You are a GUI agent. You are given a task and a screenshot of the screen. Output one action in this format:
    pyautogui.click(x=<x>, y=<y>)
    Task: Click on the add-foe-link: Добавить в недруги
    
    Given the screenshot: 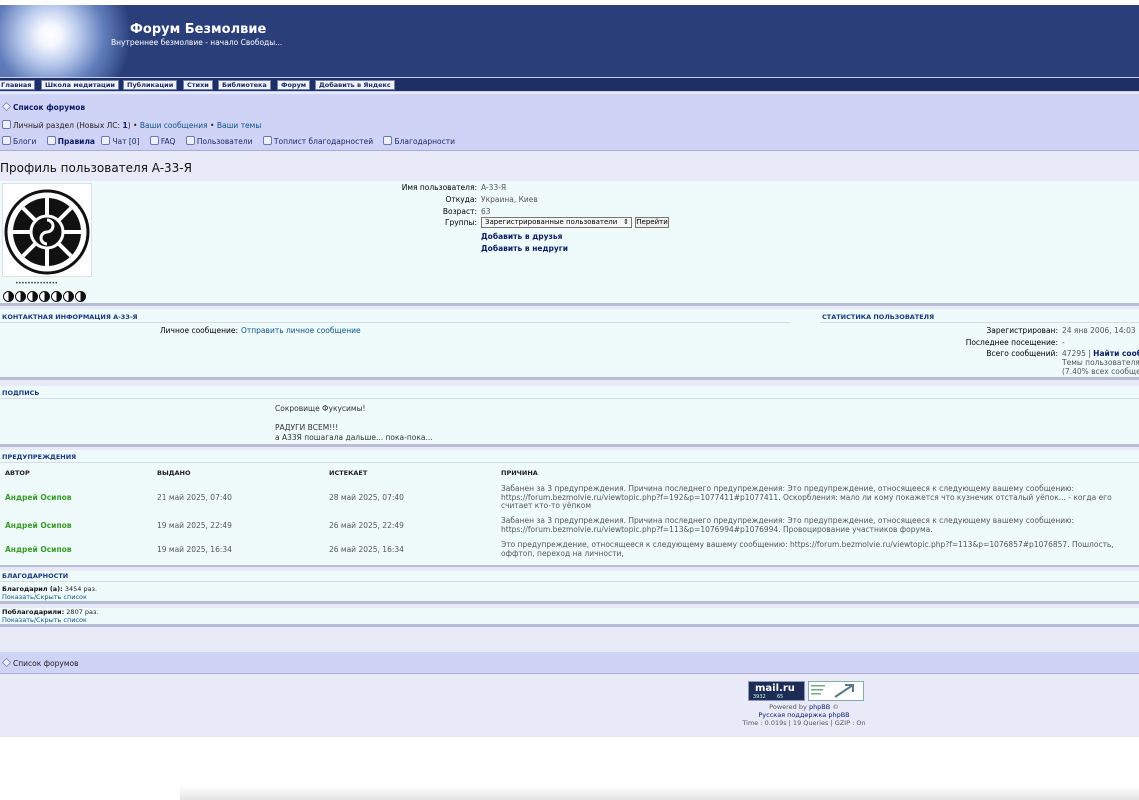 What is the action you would take?
    pyautogui.click(x=524, y=248)
    